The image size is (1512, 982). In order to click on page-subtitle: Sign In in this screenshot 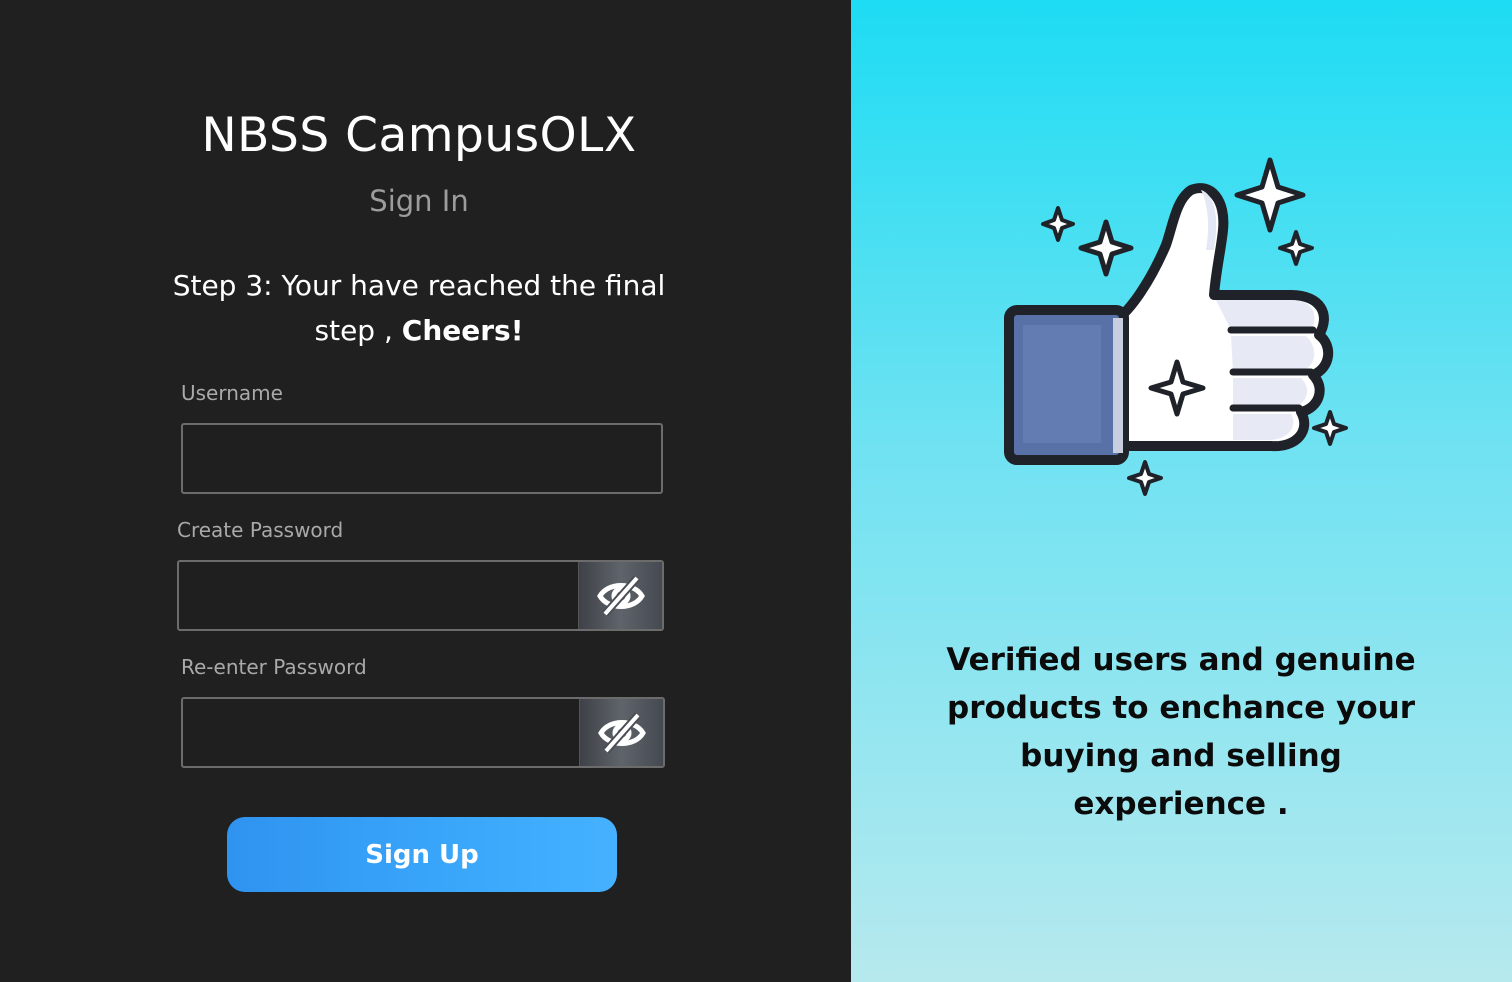, I will do `click(419, 201)`.